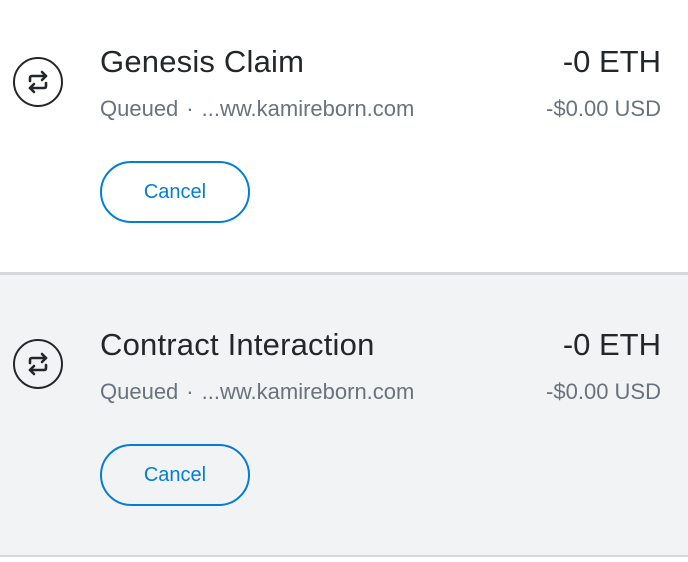 The image size is (688, 562). I want to click on list-divider, so click(344, 556).